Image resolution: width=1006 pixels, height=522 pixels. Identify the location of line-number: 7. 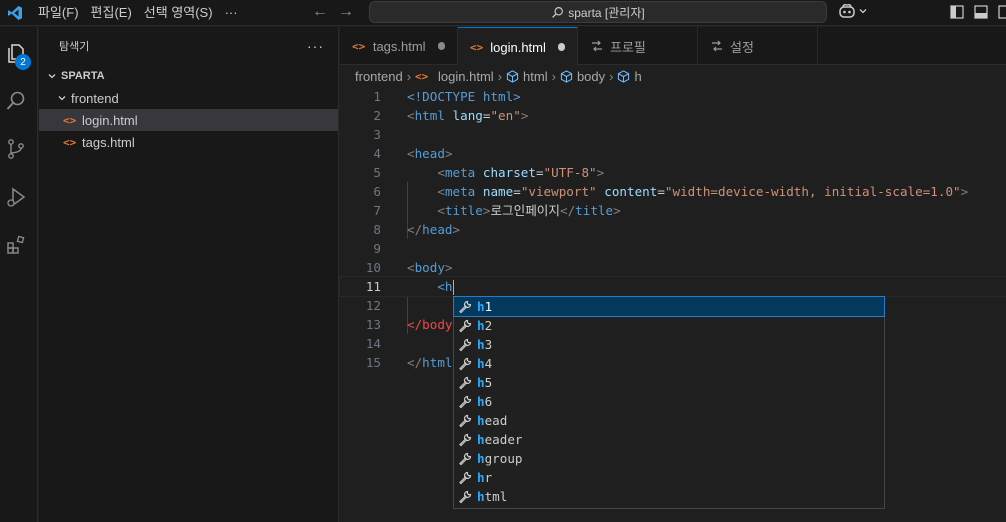
(377, 210).